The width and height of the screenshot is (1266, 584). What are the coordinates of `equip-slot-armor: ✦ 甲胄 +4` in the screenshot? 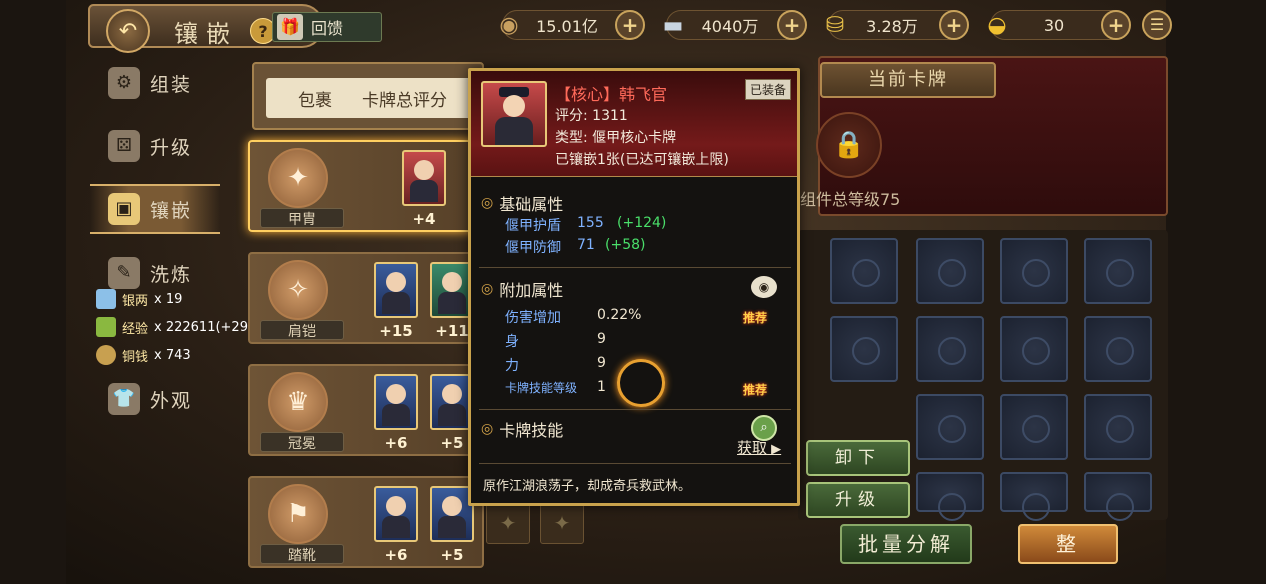 It's located at (366, 186).